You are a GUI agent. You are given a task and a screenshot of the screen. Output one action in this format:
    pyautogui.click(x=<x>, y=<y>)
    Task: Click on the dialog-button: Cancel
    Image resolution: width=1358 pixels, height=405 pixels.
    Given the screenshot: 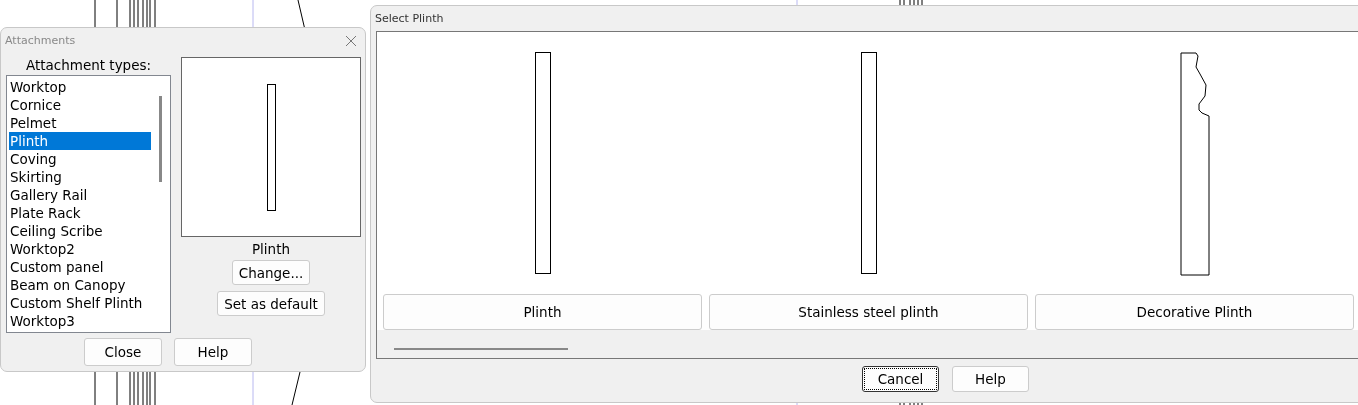 What is the action you would take?
    pyautogui.click(x=900, y=379)
    